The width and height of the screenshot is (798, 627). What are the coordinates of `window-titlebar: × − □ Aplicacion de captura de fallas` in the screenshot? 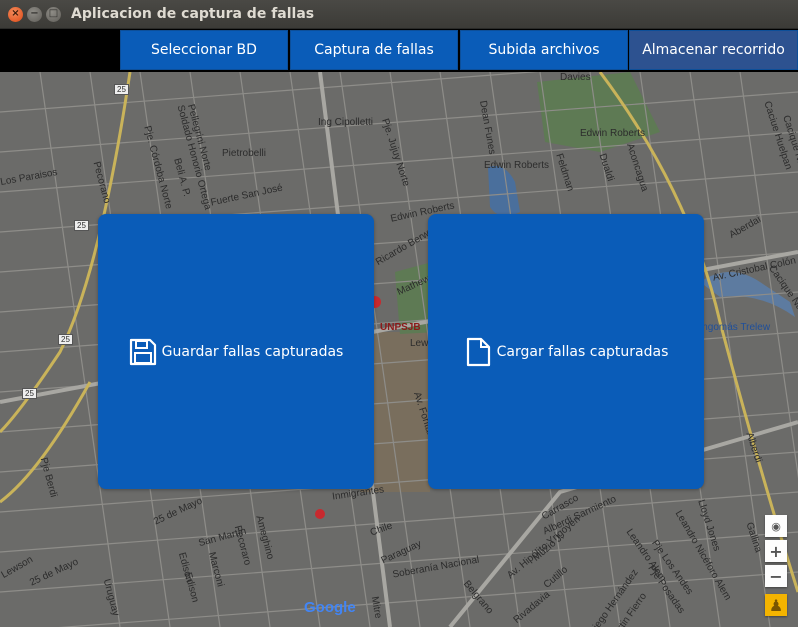 It's located at (399, 14).